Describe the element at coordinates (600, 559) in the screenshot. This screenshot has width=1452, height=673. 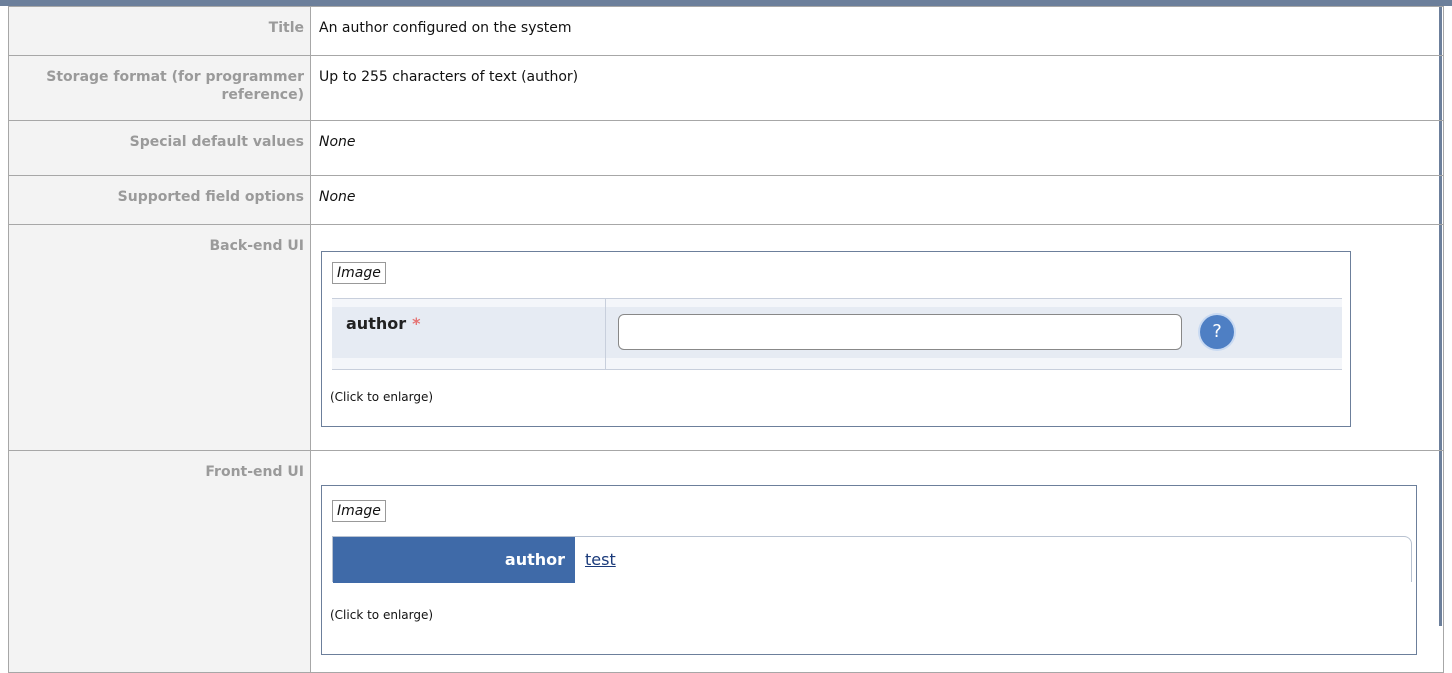
I see `frontend-field-value-link: test` at that location.